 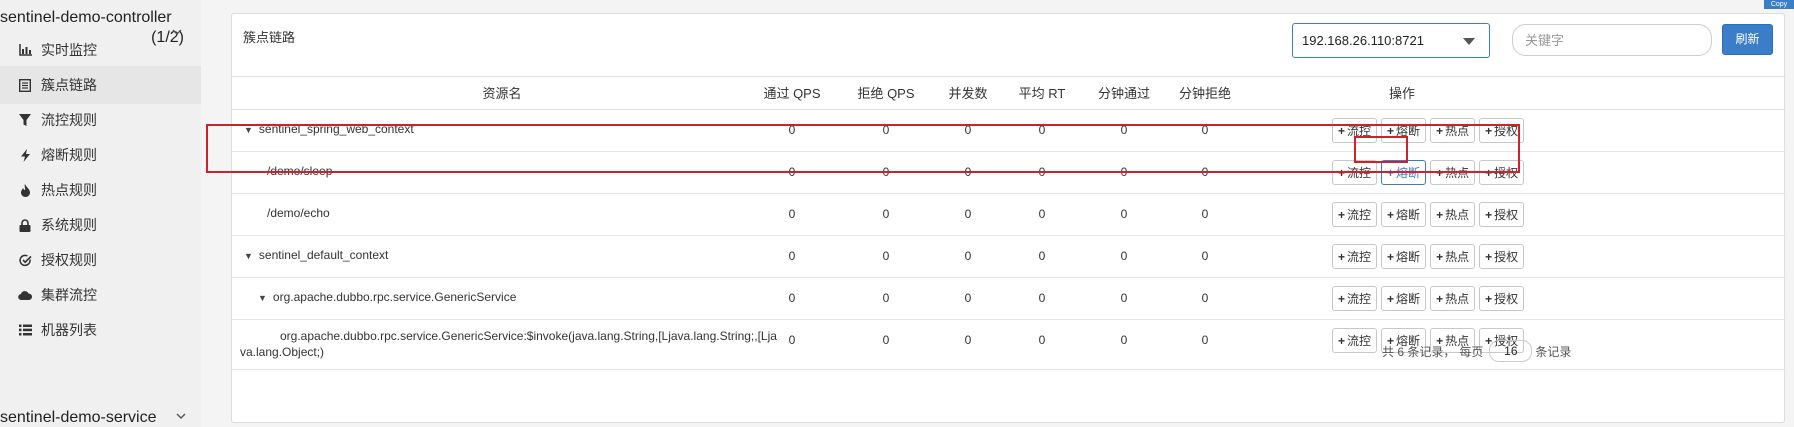 What do you see at coordinates (100, 120) in the screenshot?
I see `sidebar-item-flow-rules: 流控规则` at bounding box center [100, 120].